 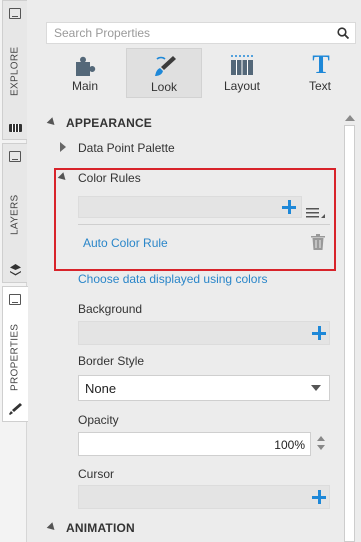 I want to click on tab-look: Look, so click(x=164, y=73).